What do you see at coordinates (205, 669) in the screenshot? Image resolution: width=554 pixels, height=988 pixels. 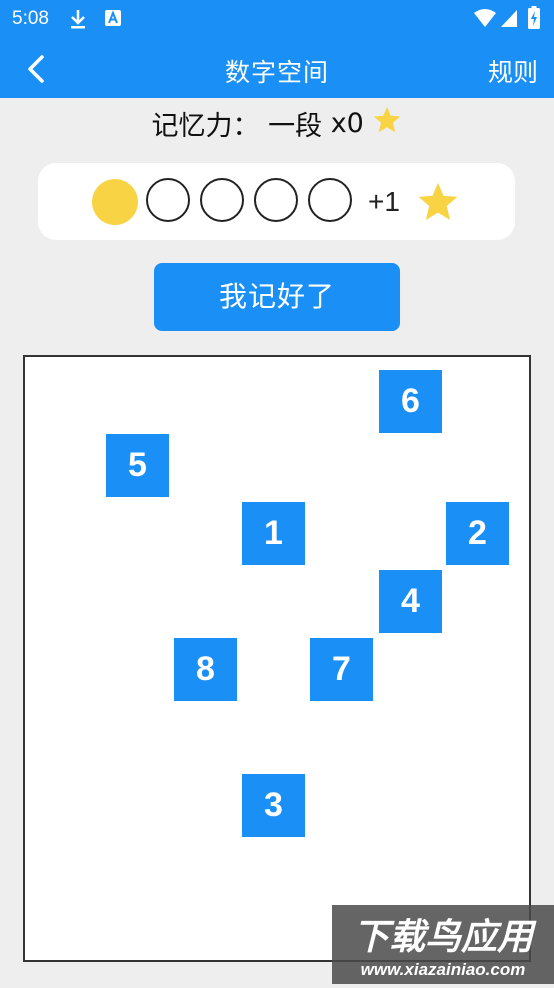 I see `number-tile: 8` at bounding box center [205, 669].